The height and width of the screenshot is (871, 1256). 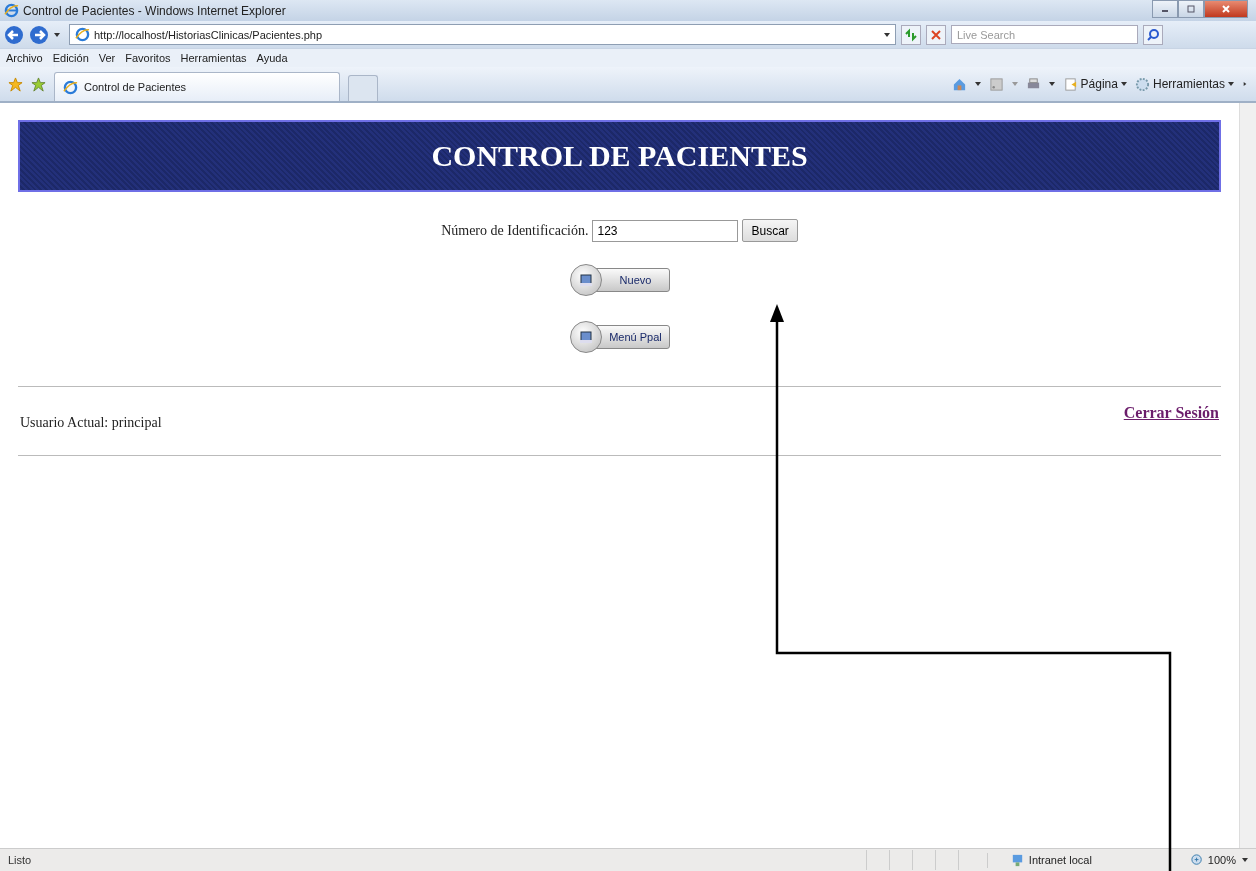 I want to click on logout-link: Cerrar Sesión, so click(x=1171, y=413).